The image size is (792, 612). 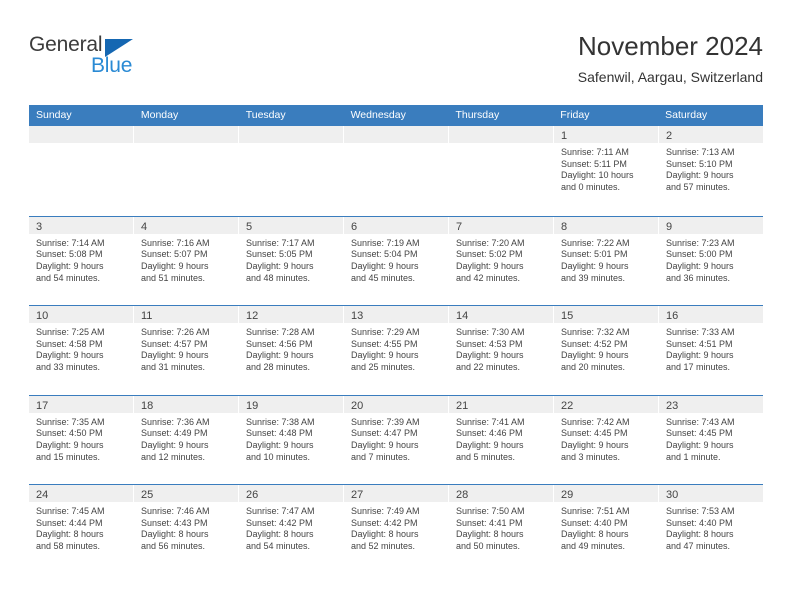 What do you see at coordinates (291, 225) in the screenshot?
I see `day-number-strip: 5` at bounding box center [291, 225].